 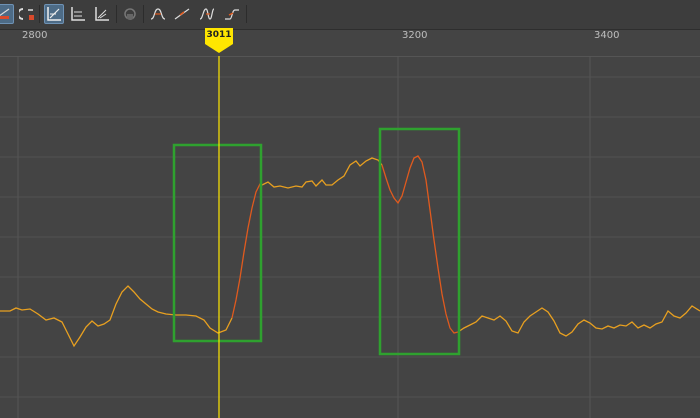 What do you see at coordinates (420, 244) in the screenshot?
I see `selected-curve-segment-peak` at bounding box center [420, 244].